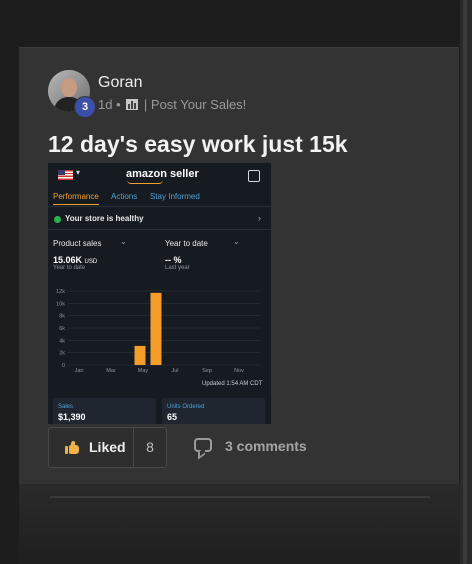 The image size is (472, 564). I want to click on comparison-subtitle: Last year, so click(177, 268).